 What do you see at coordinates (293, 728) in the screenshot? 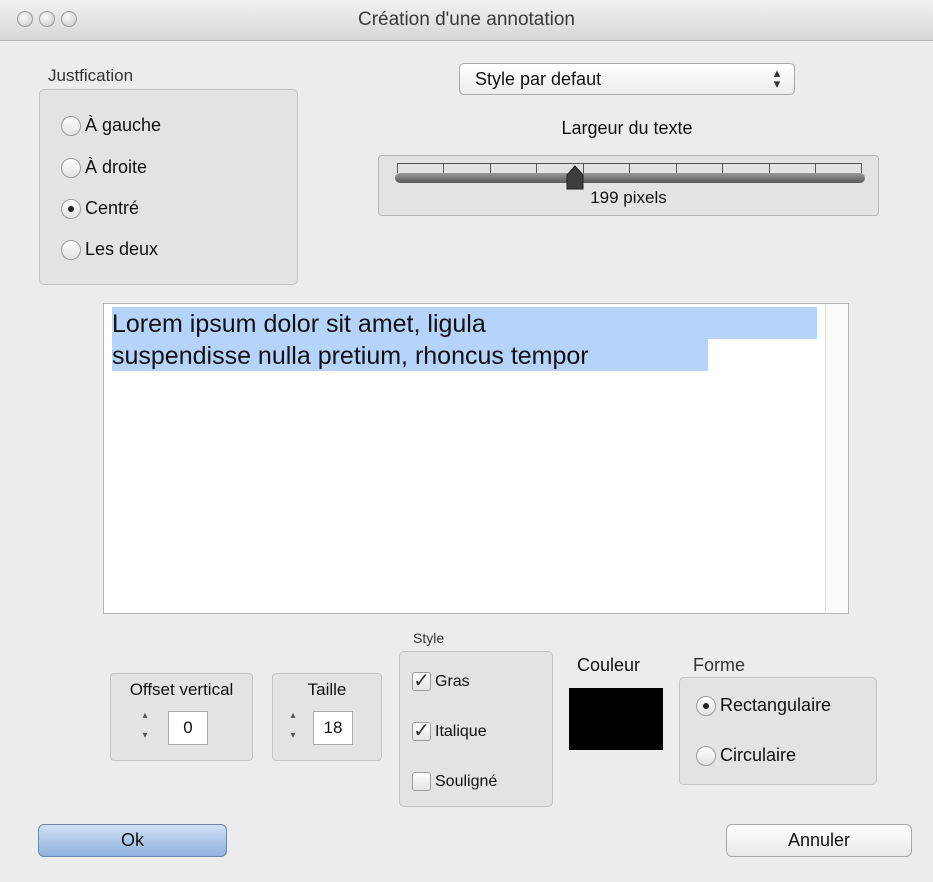
I see `taille-stepper: ▴ ▾` at bounding box center [293, 728].